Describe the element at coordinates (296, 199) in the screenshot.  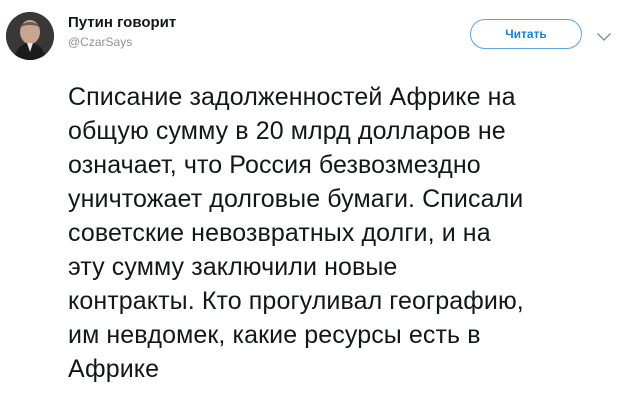
I see `tweet-text-line: уничтожает долговые бумаги. Списали` at that location.